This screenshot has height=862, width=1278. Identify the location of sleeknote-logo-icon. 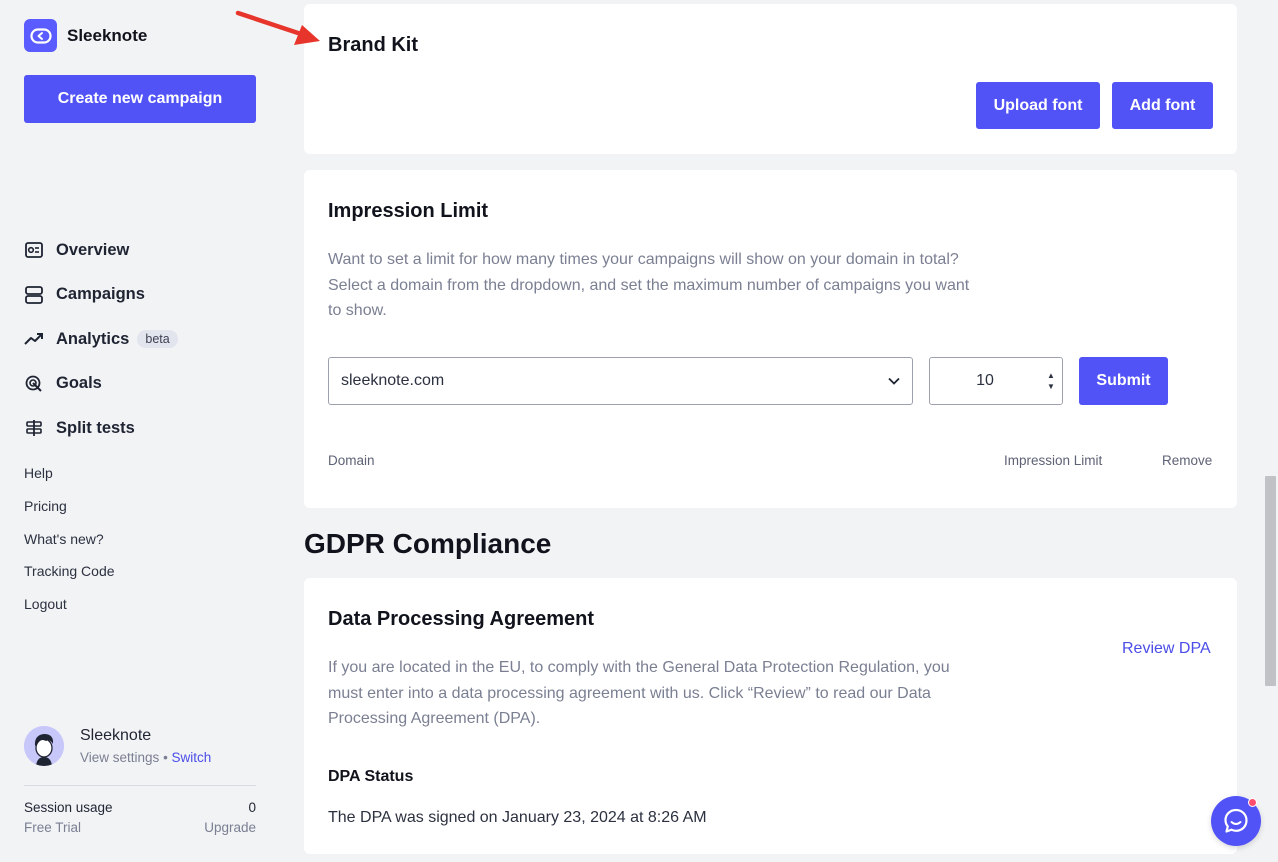
(40, 35).